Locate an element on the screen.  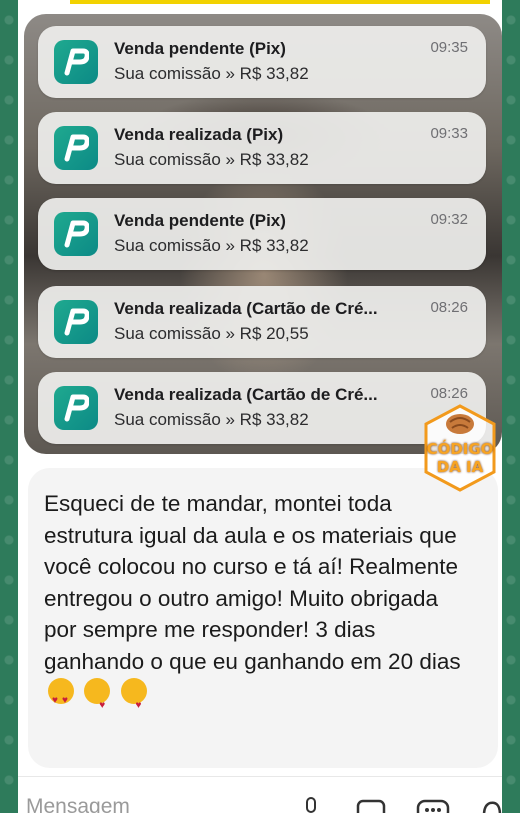
heart-eyes-emoji: ♥ ♥ is located at coordinates (61, 692).